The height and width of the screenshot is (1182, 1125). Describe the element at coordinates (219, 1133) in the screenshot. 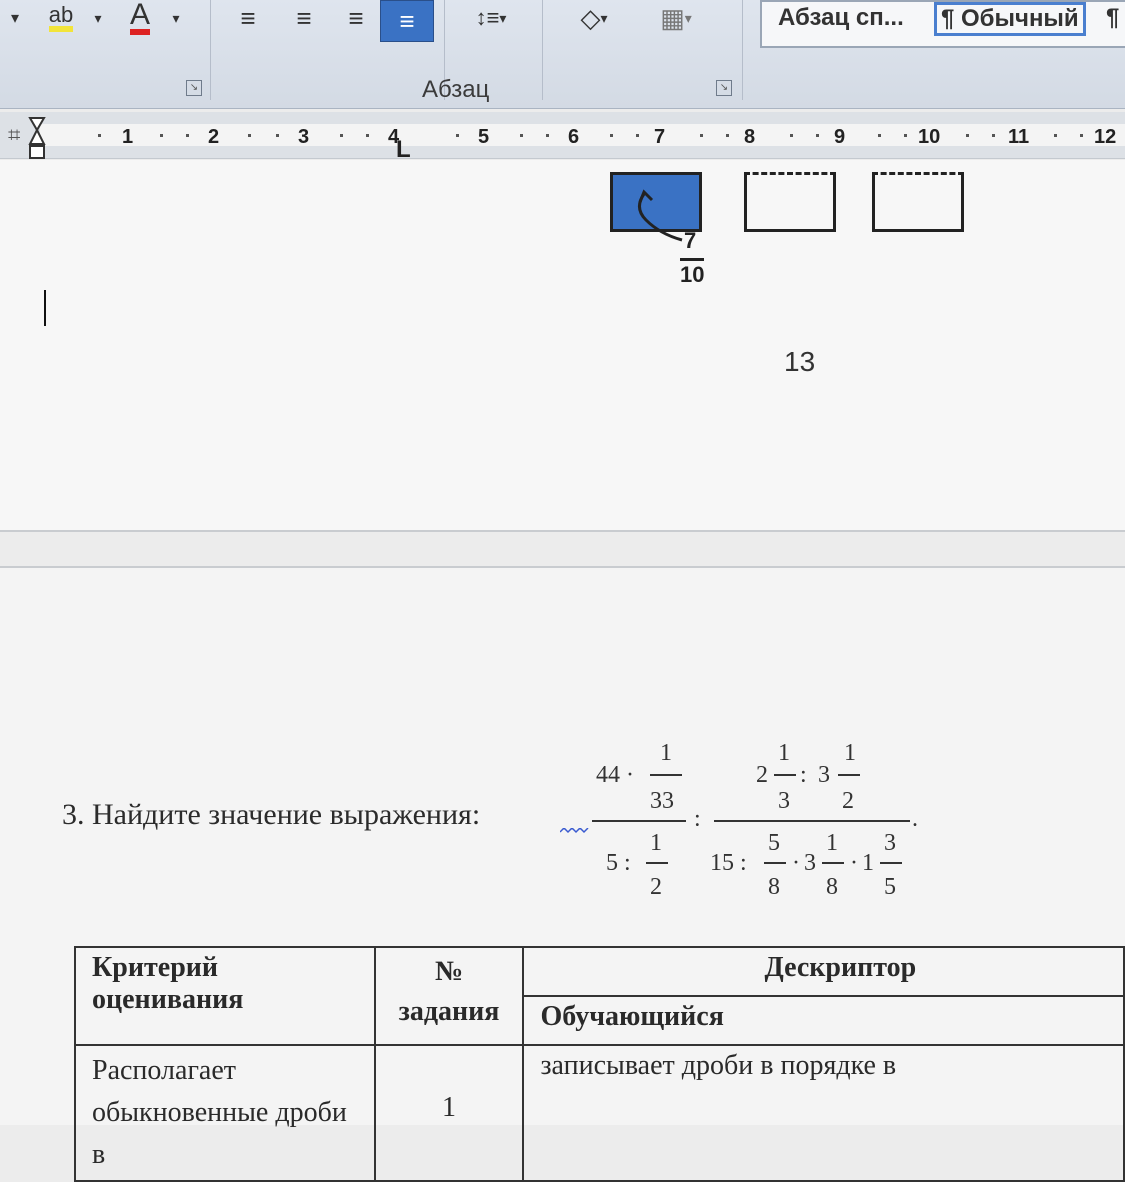

I see `criterion-line2: обыкновенные дроби в` at that location.